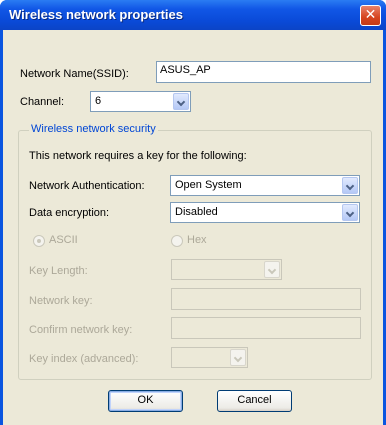 The width and height of the screenshot is (386, 425). I want to click on close-icon: ✕, so click(370, 15).